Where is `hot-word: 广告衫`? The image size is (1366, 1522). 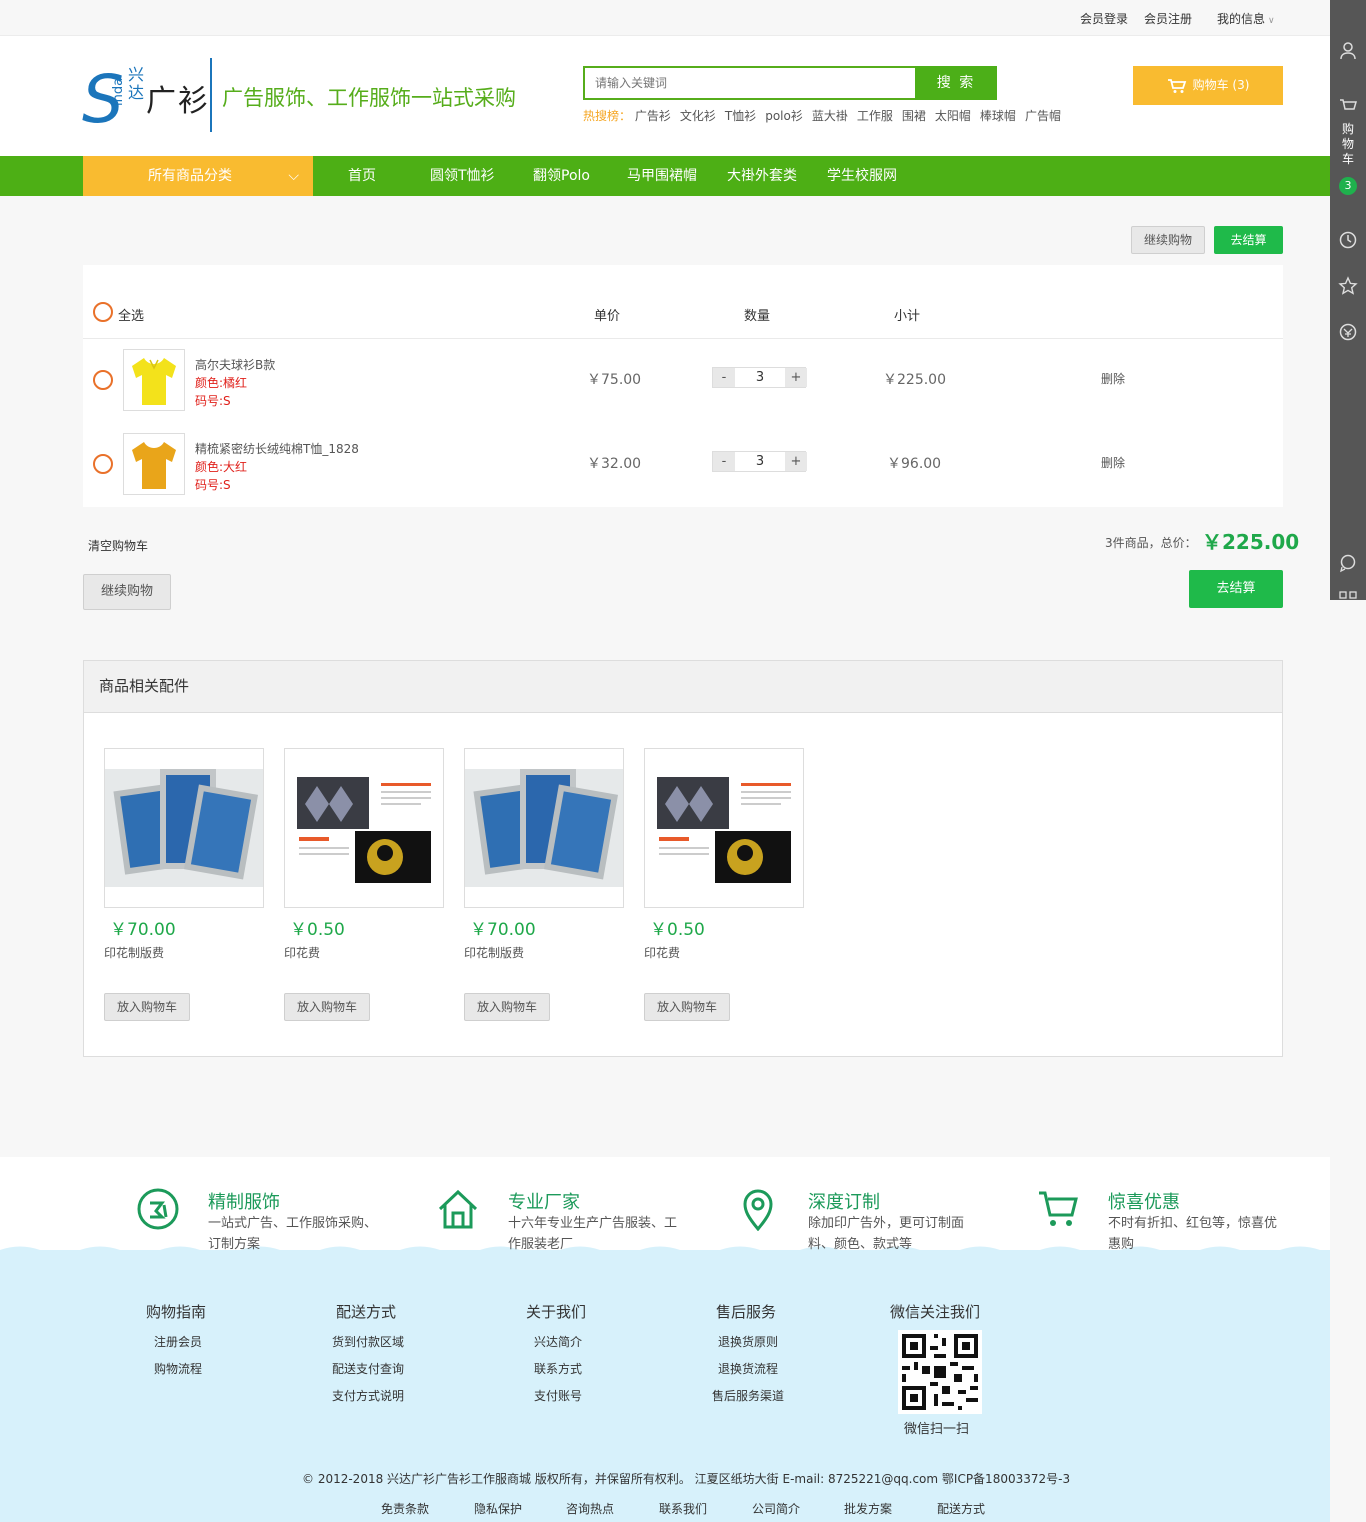
hot-word: 广告衫 is located at coordinates (653, 116).